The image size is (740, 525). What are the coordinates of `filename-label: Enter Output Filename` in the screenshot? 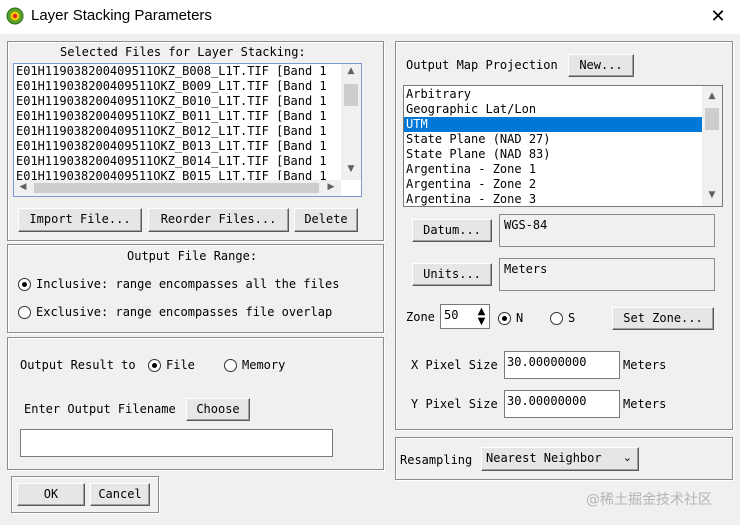 It's located at (100, 409).